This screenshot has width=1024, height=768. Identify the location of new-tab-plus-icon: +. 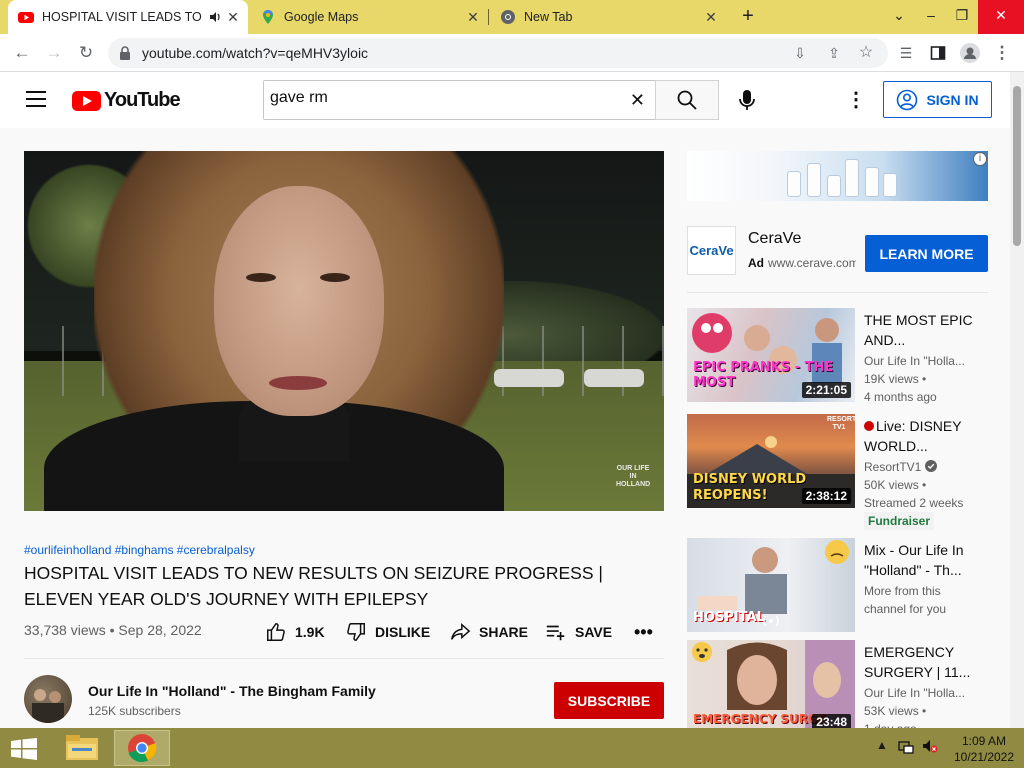
(748, 16).